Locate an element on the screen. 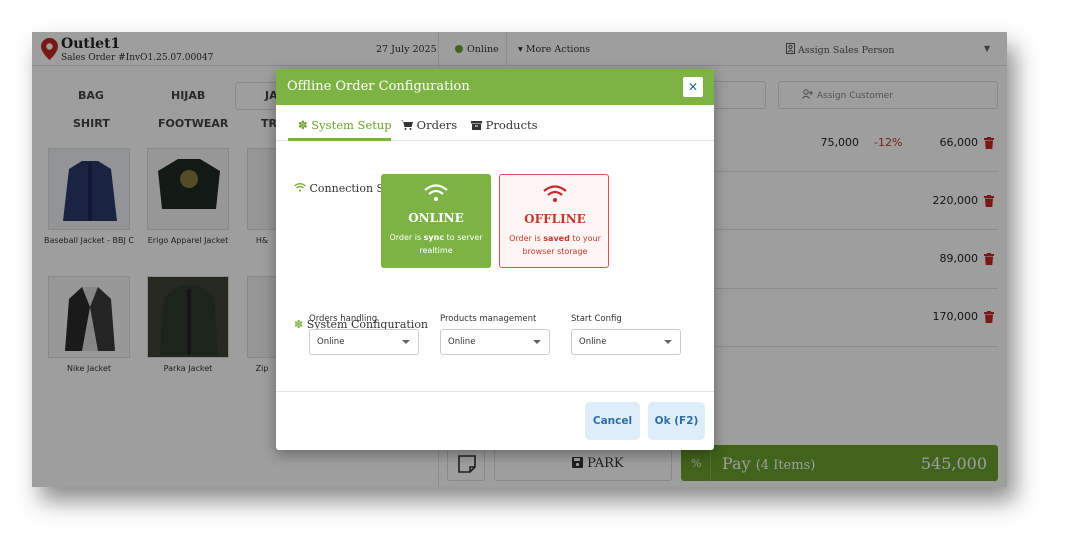 The image size is (1072, 552). offline-card-description: Order is saved to your browser storage is located at coordinates (555, 245).